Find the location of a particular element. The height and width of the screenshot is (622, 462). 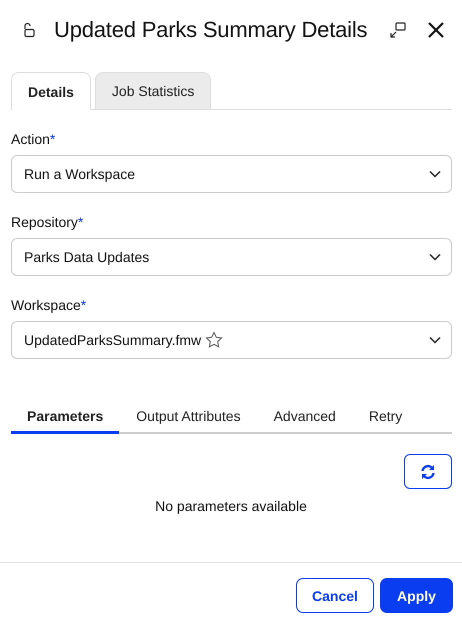

dropdown-field: Run a Workspace is located at coordinates (231, 174).